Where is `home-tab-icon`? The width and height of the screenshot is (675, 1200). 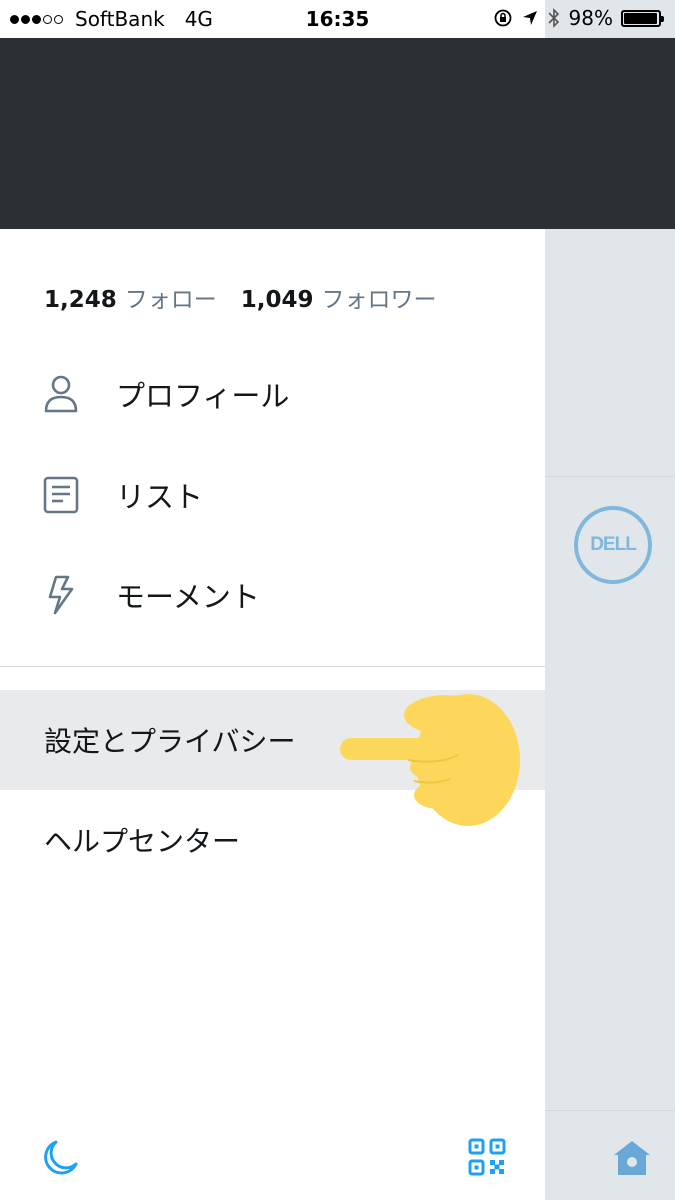 home-tab-icon is located at coordinates (632, 1158).